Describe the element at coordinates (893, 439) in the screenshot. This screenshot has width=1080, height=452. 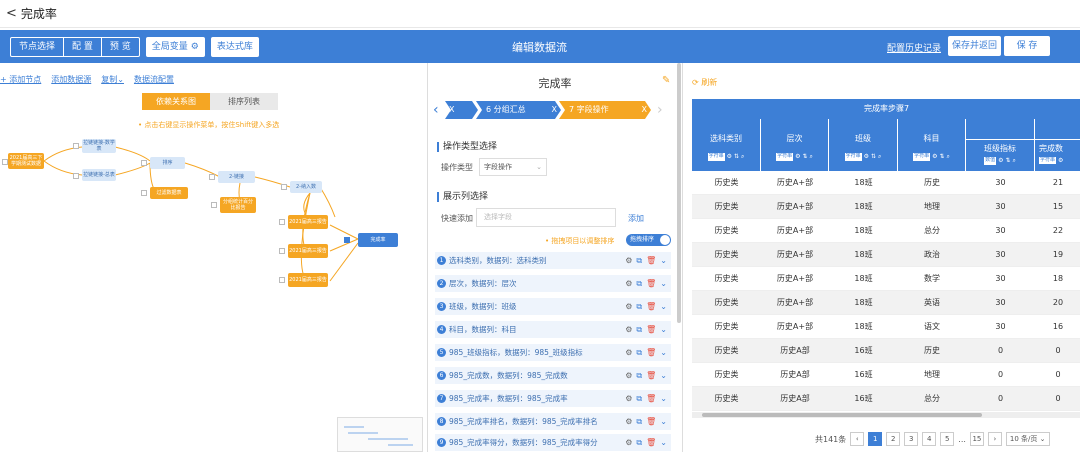
I see `page-2: 2` at that location.